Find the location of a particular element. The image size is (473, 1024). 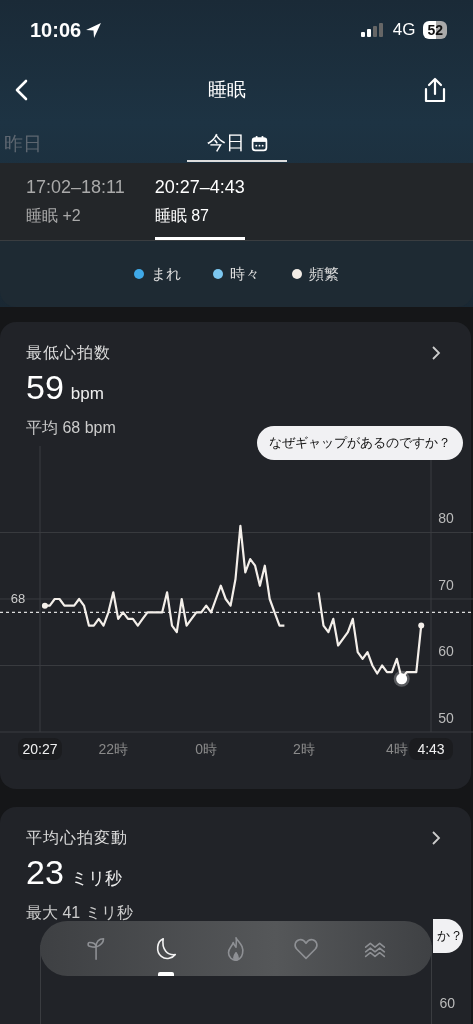

x-axis-label: 4:43 is located at coordinates (431, 749).